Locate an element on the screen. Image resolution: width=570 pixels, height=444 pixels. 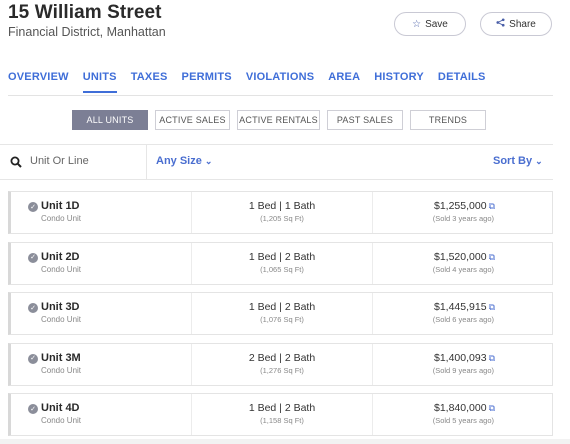
unit-sold-date: (Sold 6 years ago) is located at coordinates (463, 319).